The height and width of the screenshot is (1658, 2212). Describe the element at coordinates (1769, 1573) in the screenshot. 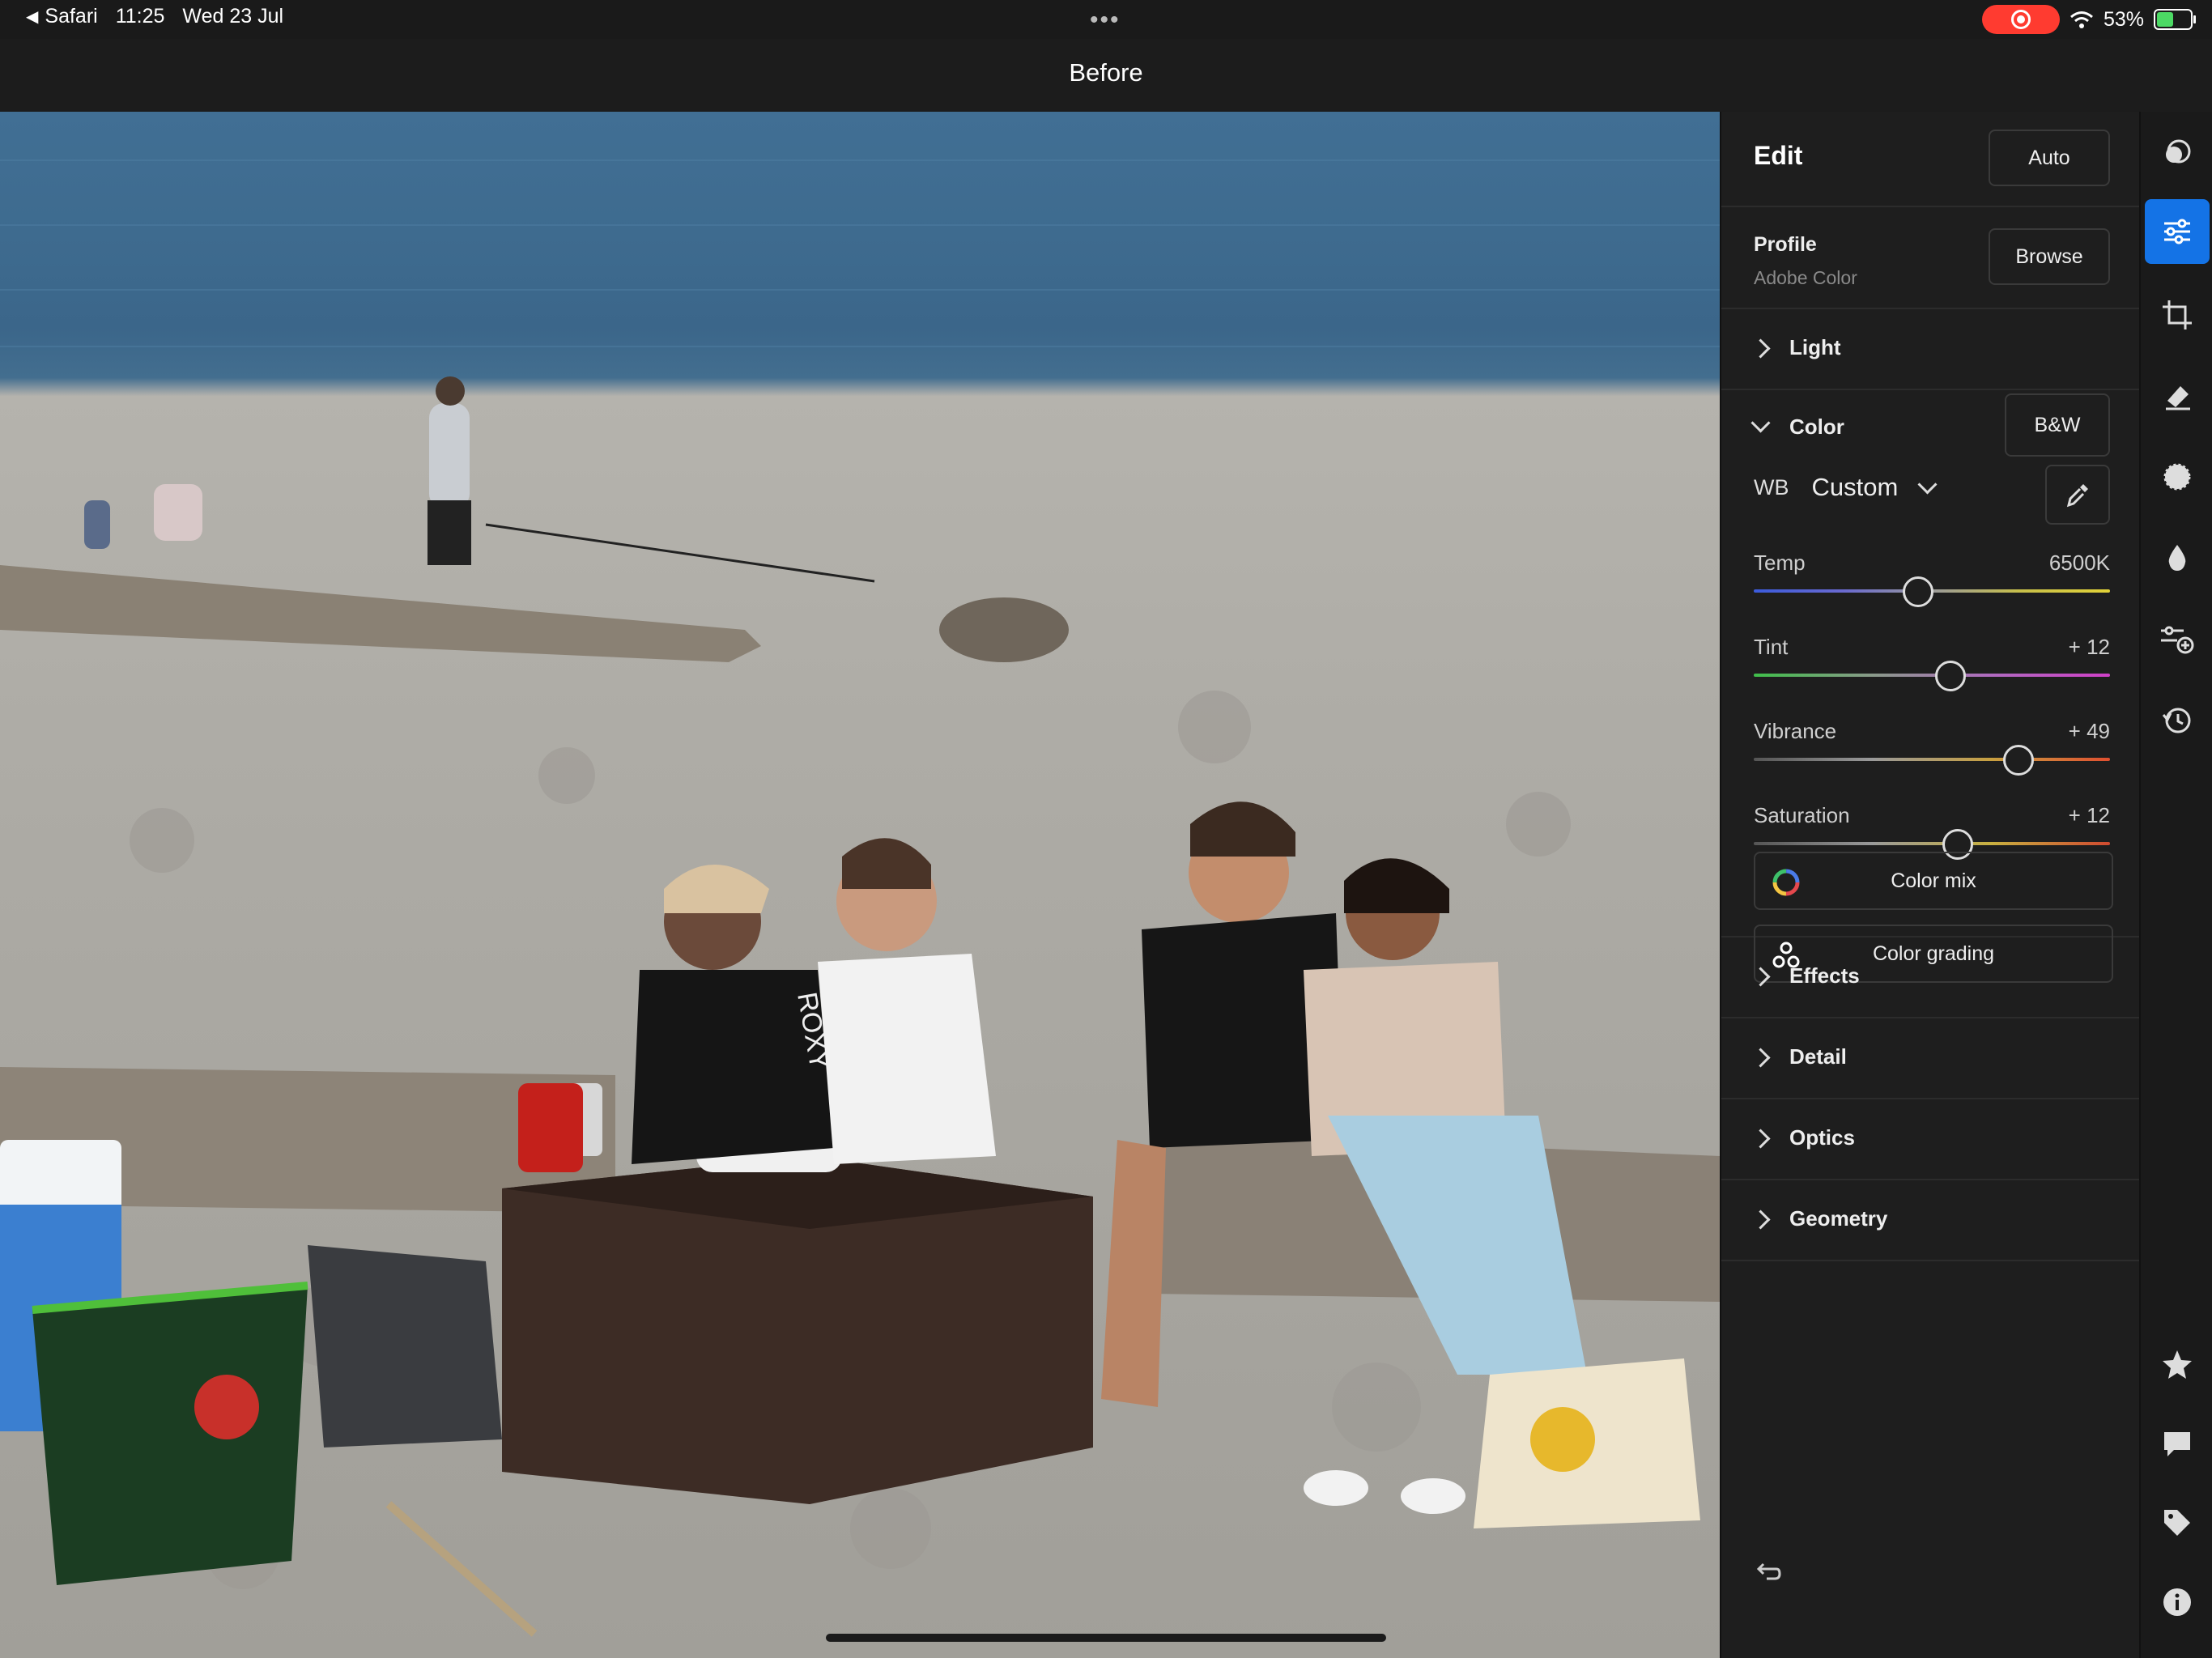

I see `undo-icon` at that location.